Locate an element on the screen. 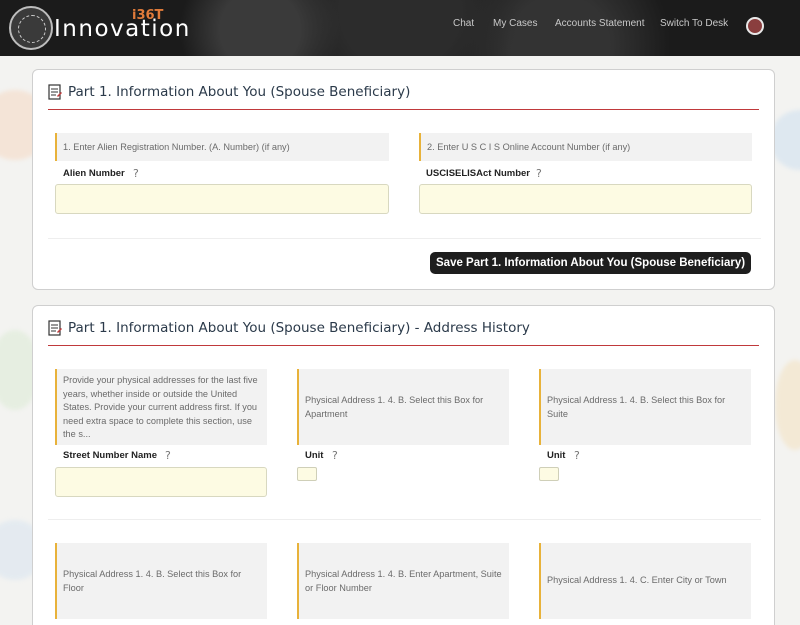 The height and width of the screenshot is (625, 800). nav-my-cases: My Cases is located at coordinates (515, 23).